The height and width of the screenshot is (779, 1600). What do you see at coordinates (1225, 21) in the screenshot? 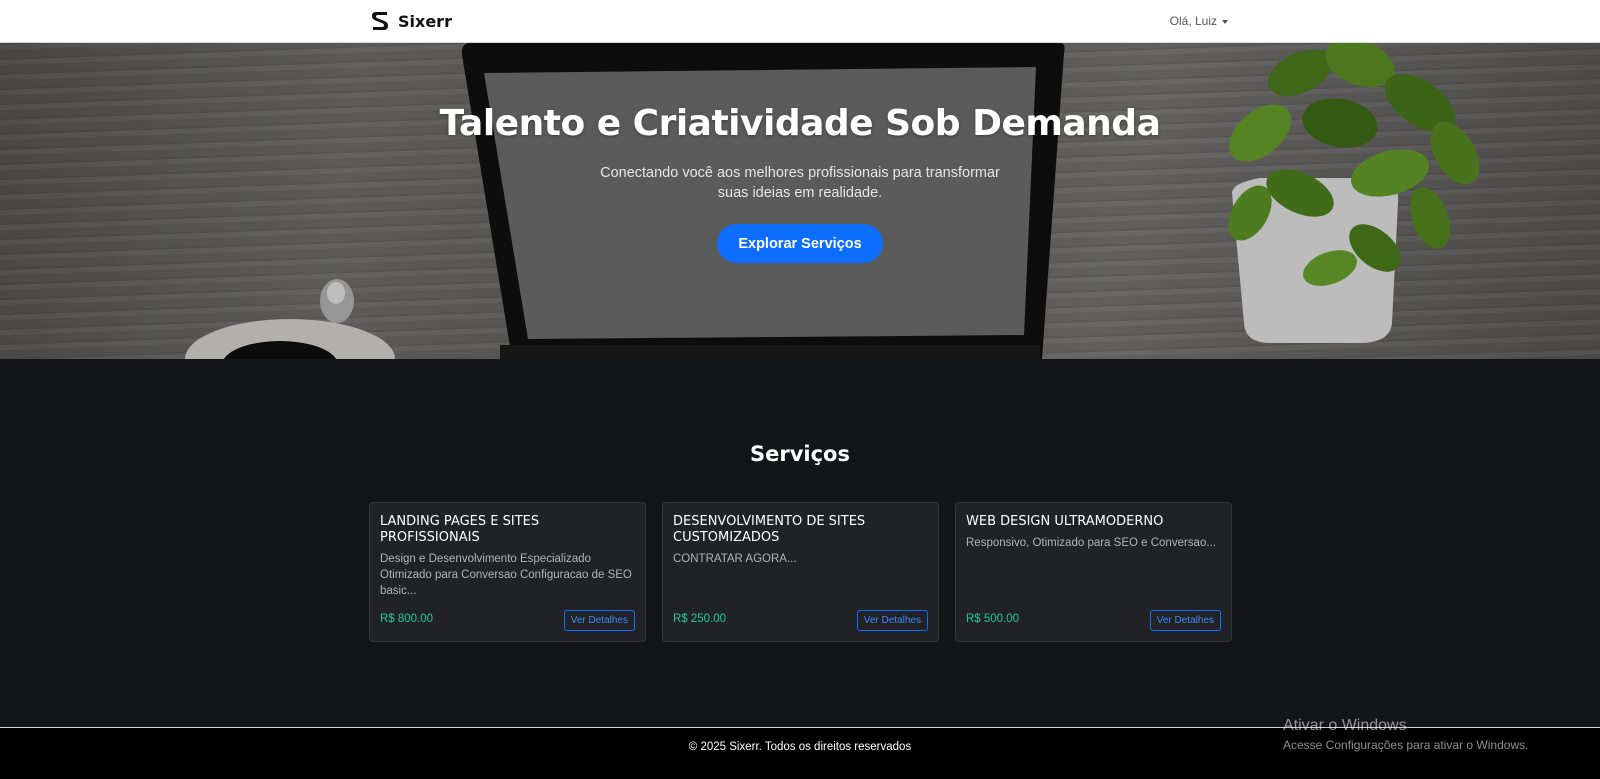
I see `caret-down-icon` at bounding box center [1225, 21].